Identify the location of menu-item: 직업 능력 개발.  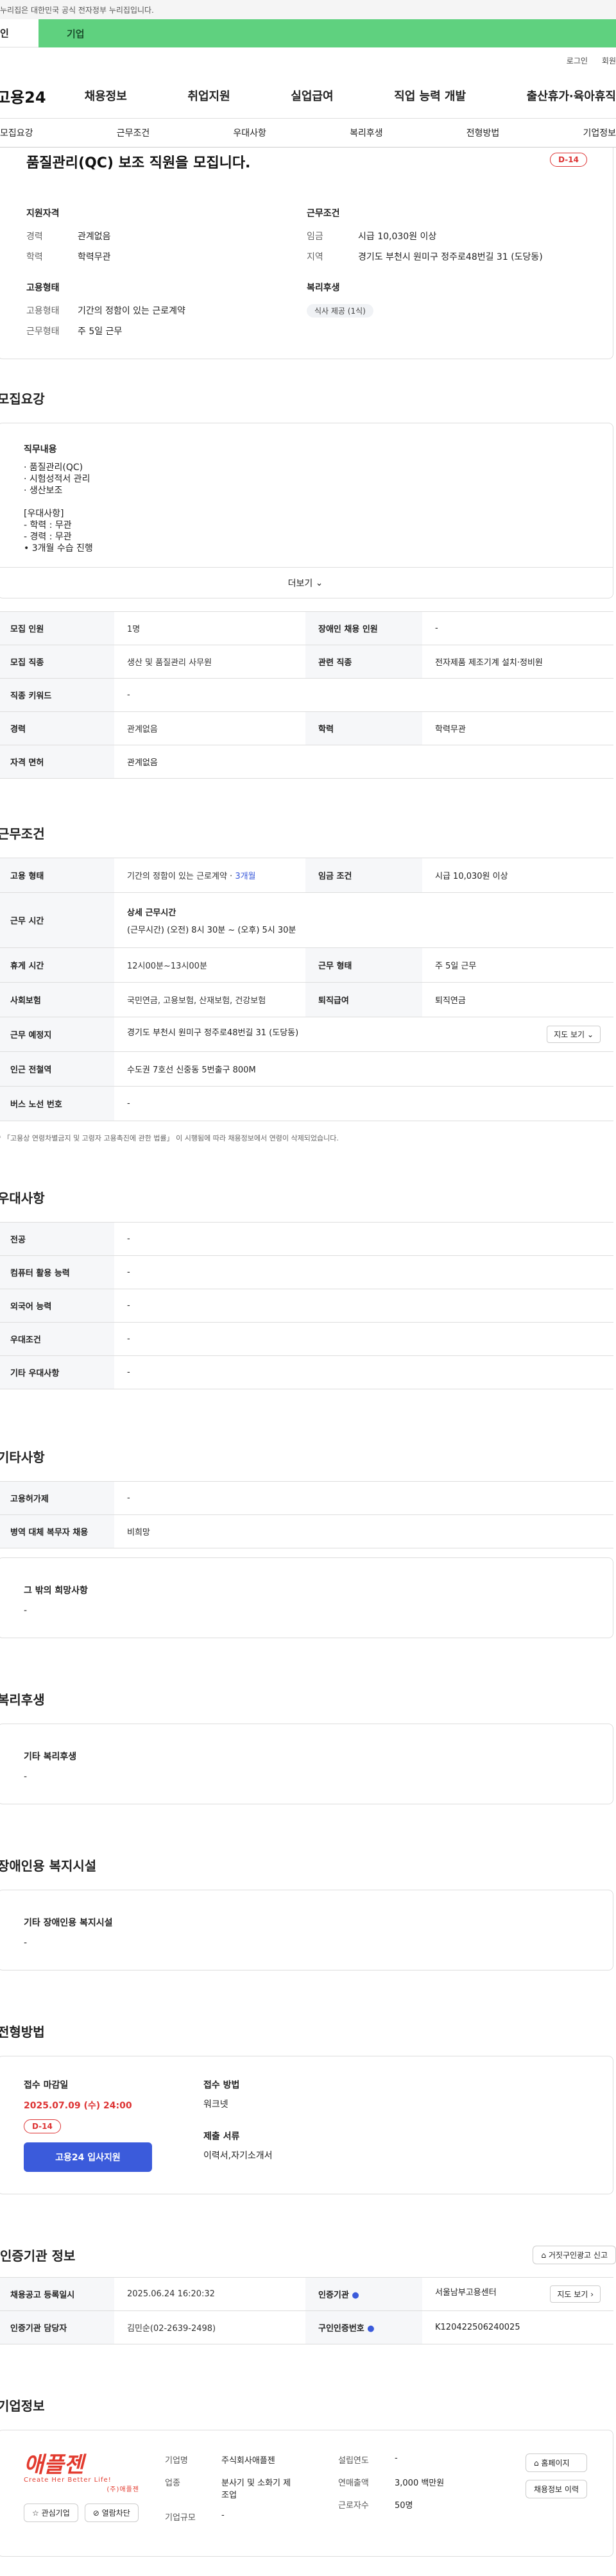
(430, 95).